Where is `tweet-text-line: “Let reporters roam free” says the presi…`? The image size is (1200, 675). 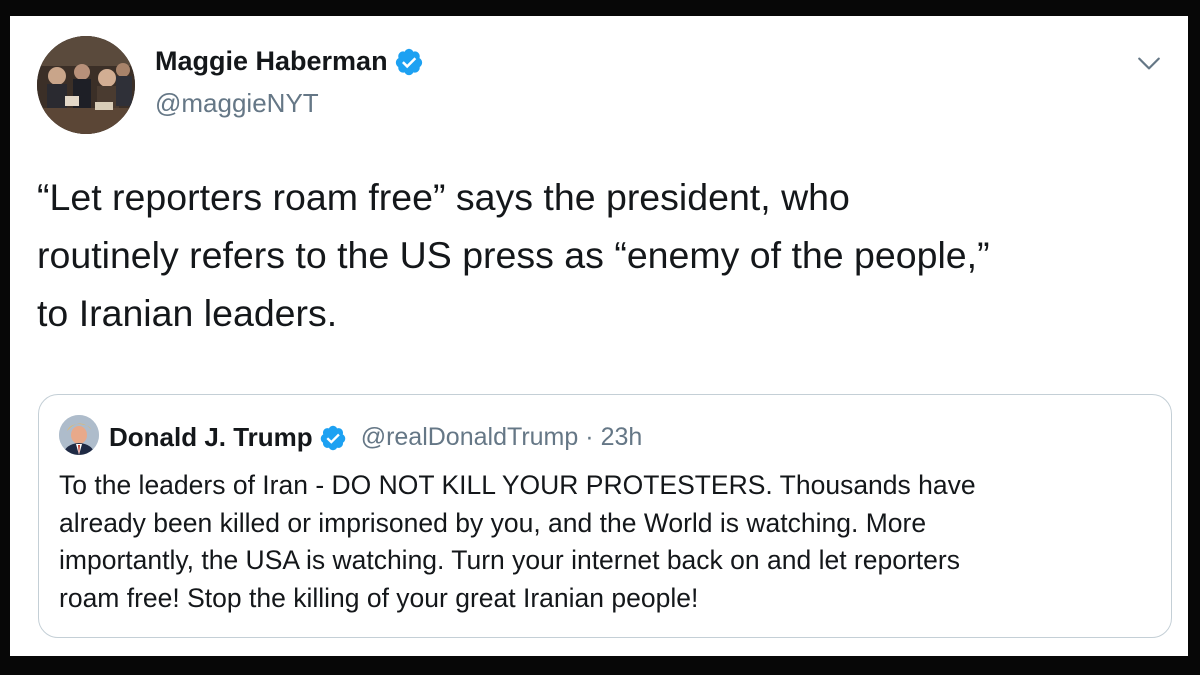
tweet-text-line: “Let reporters roam free” says the presi… is located at coordinates (443, 197).